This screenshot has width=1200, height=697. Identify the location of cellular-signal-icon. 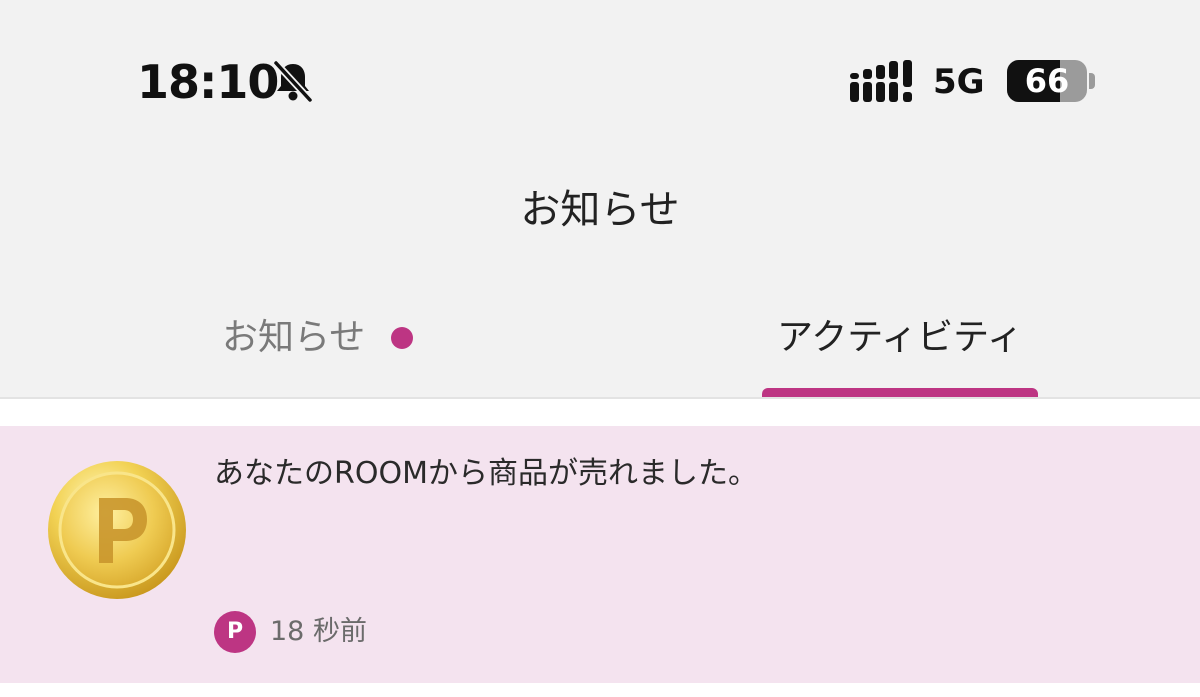
(881, 81).